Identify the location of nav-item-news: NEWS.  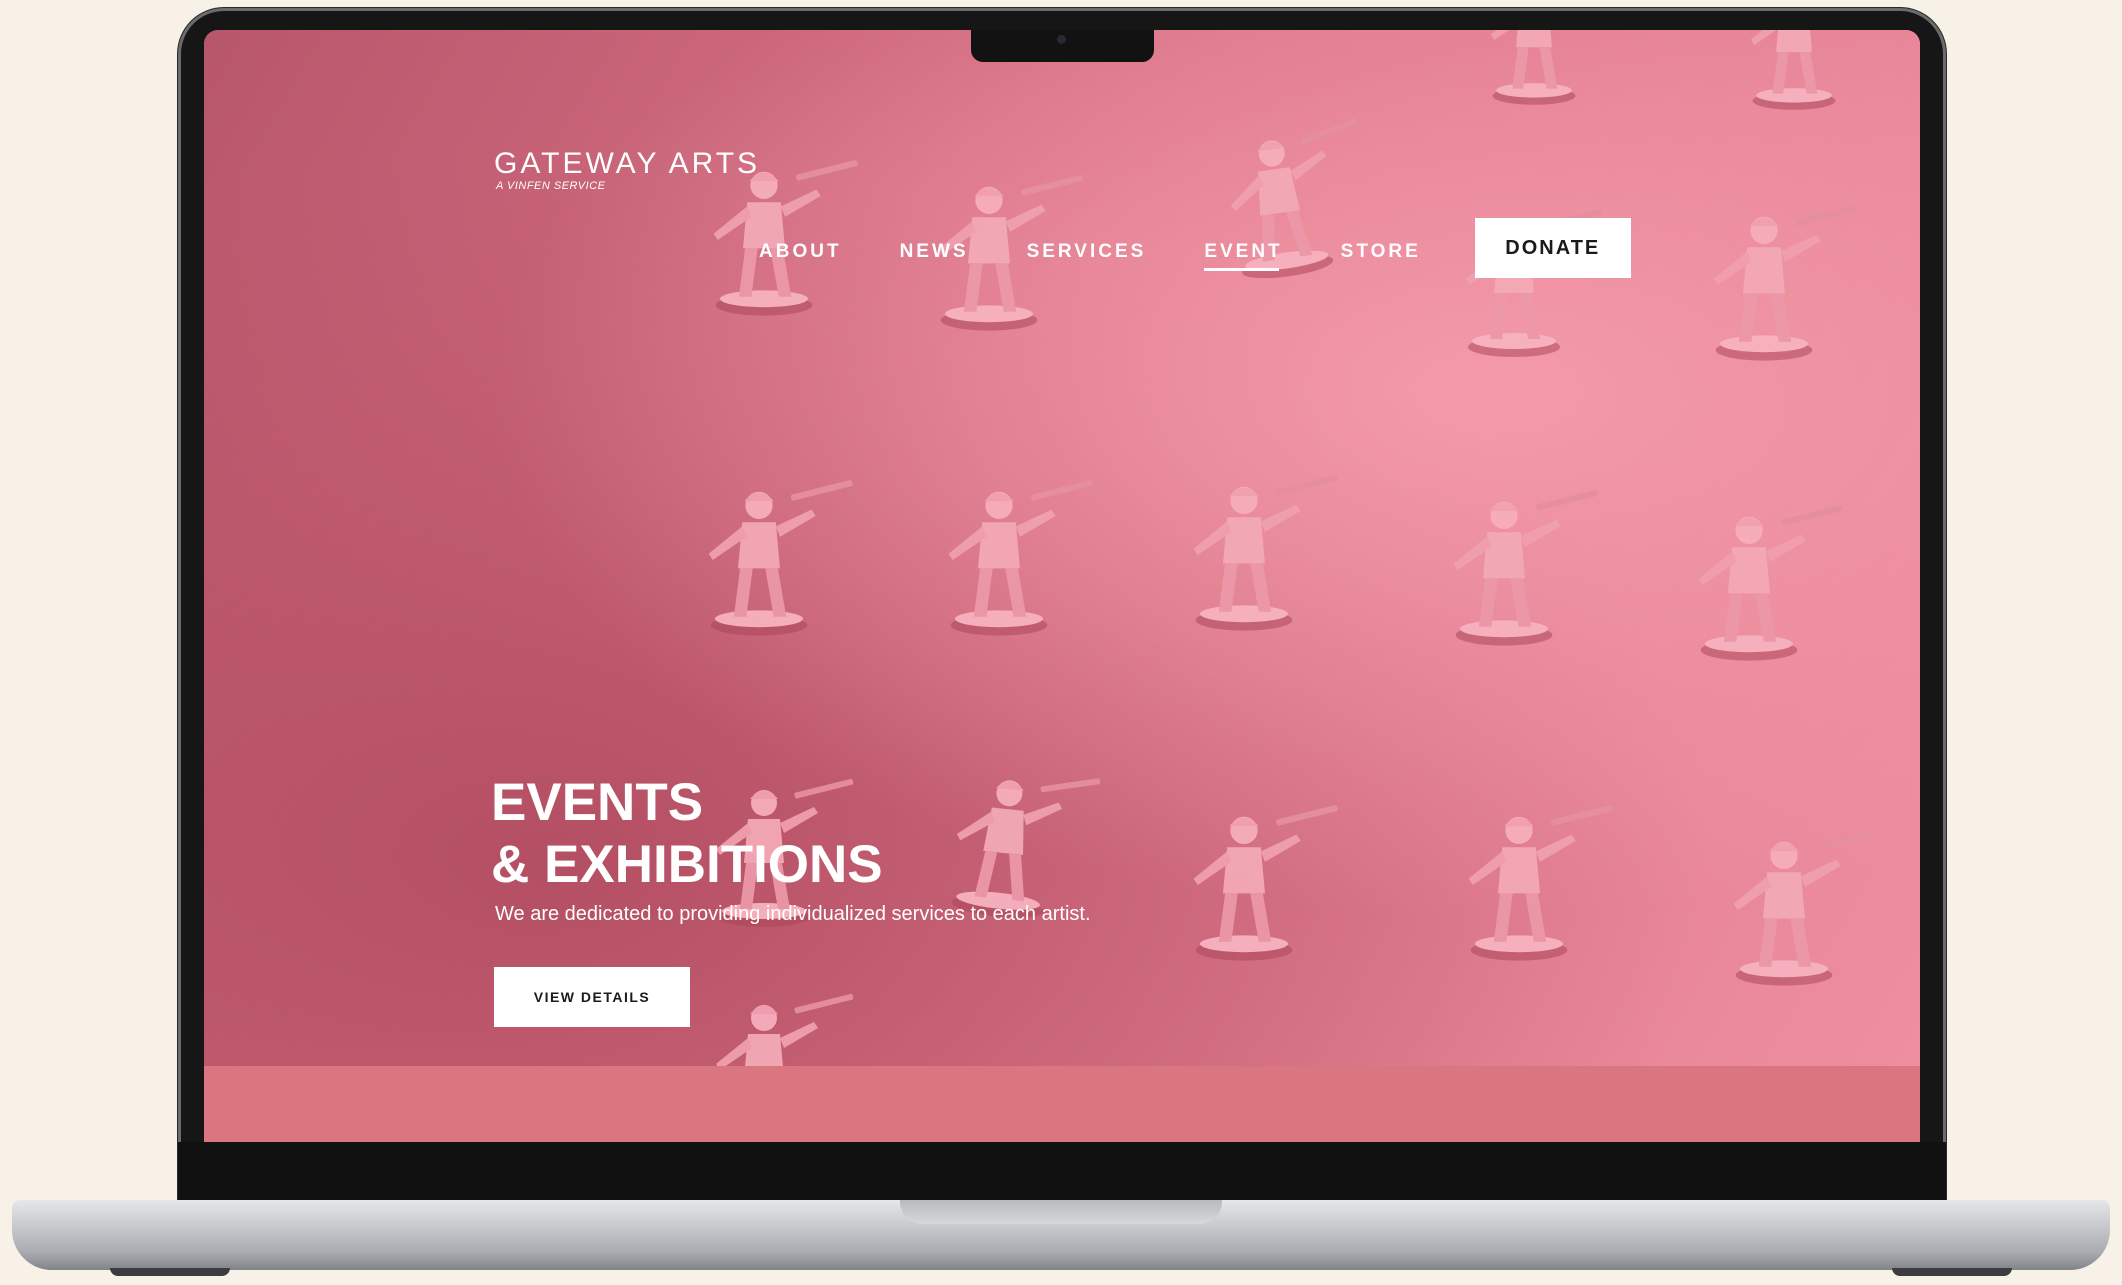
(934, 248).